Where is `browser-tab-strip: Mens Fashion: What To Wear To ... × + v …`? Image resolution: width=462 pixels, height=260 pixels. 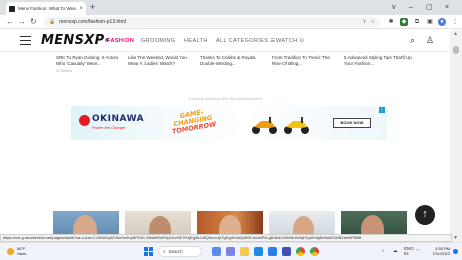 browser-tab-strip: Mens Fashion: What To Wear To ... × + v … is located at coordinates (231, 7).